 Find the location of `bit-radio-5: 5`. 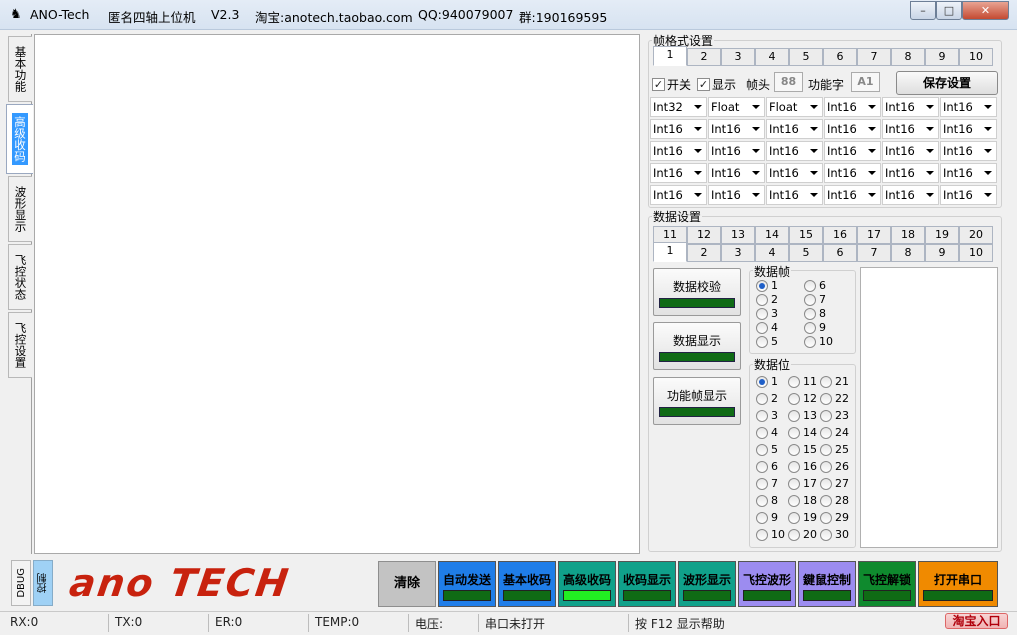

bit-radio-5: 5 is located at coordinates (767, 449).